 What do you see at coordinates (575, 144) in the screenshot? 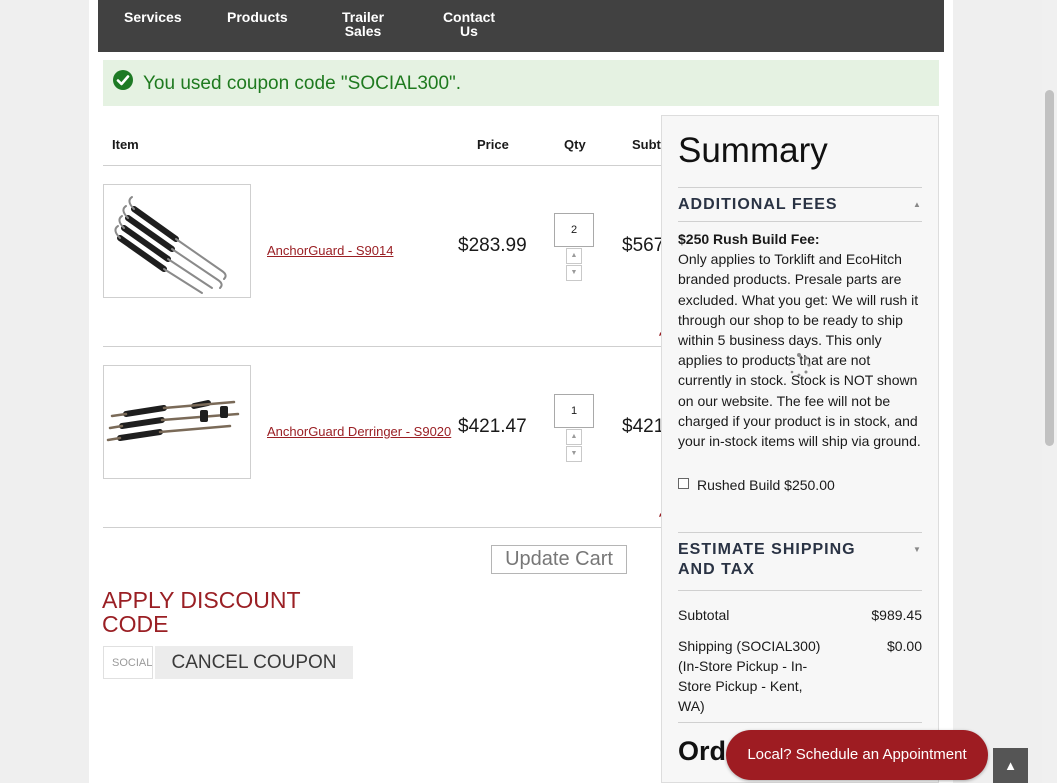
I see `column-header-qty: Qty` at bounding box center [575, 144].